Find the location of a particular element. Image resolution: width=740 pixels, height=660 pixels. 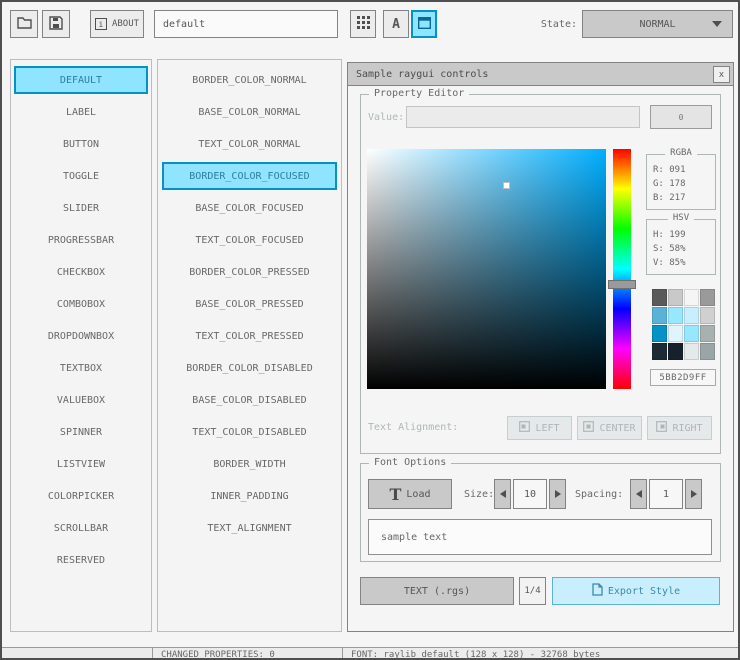

size-decrement-button is located at coordinates (502, 494).